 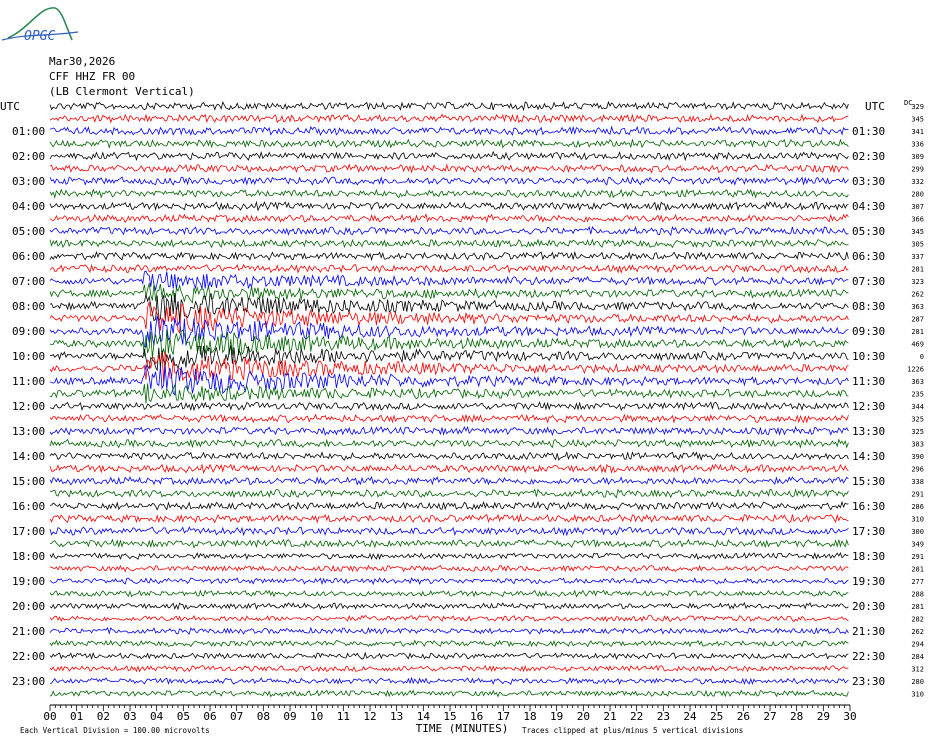 I want to click on dc-offset-label: 305, so click(x=917, y=245).